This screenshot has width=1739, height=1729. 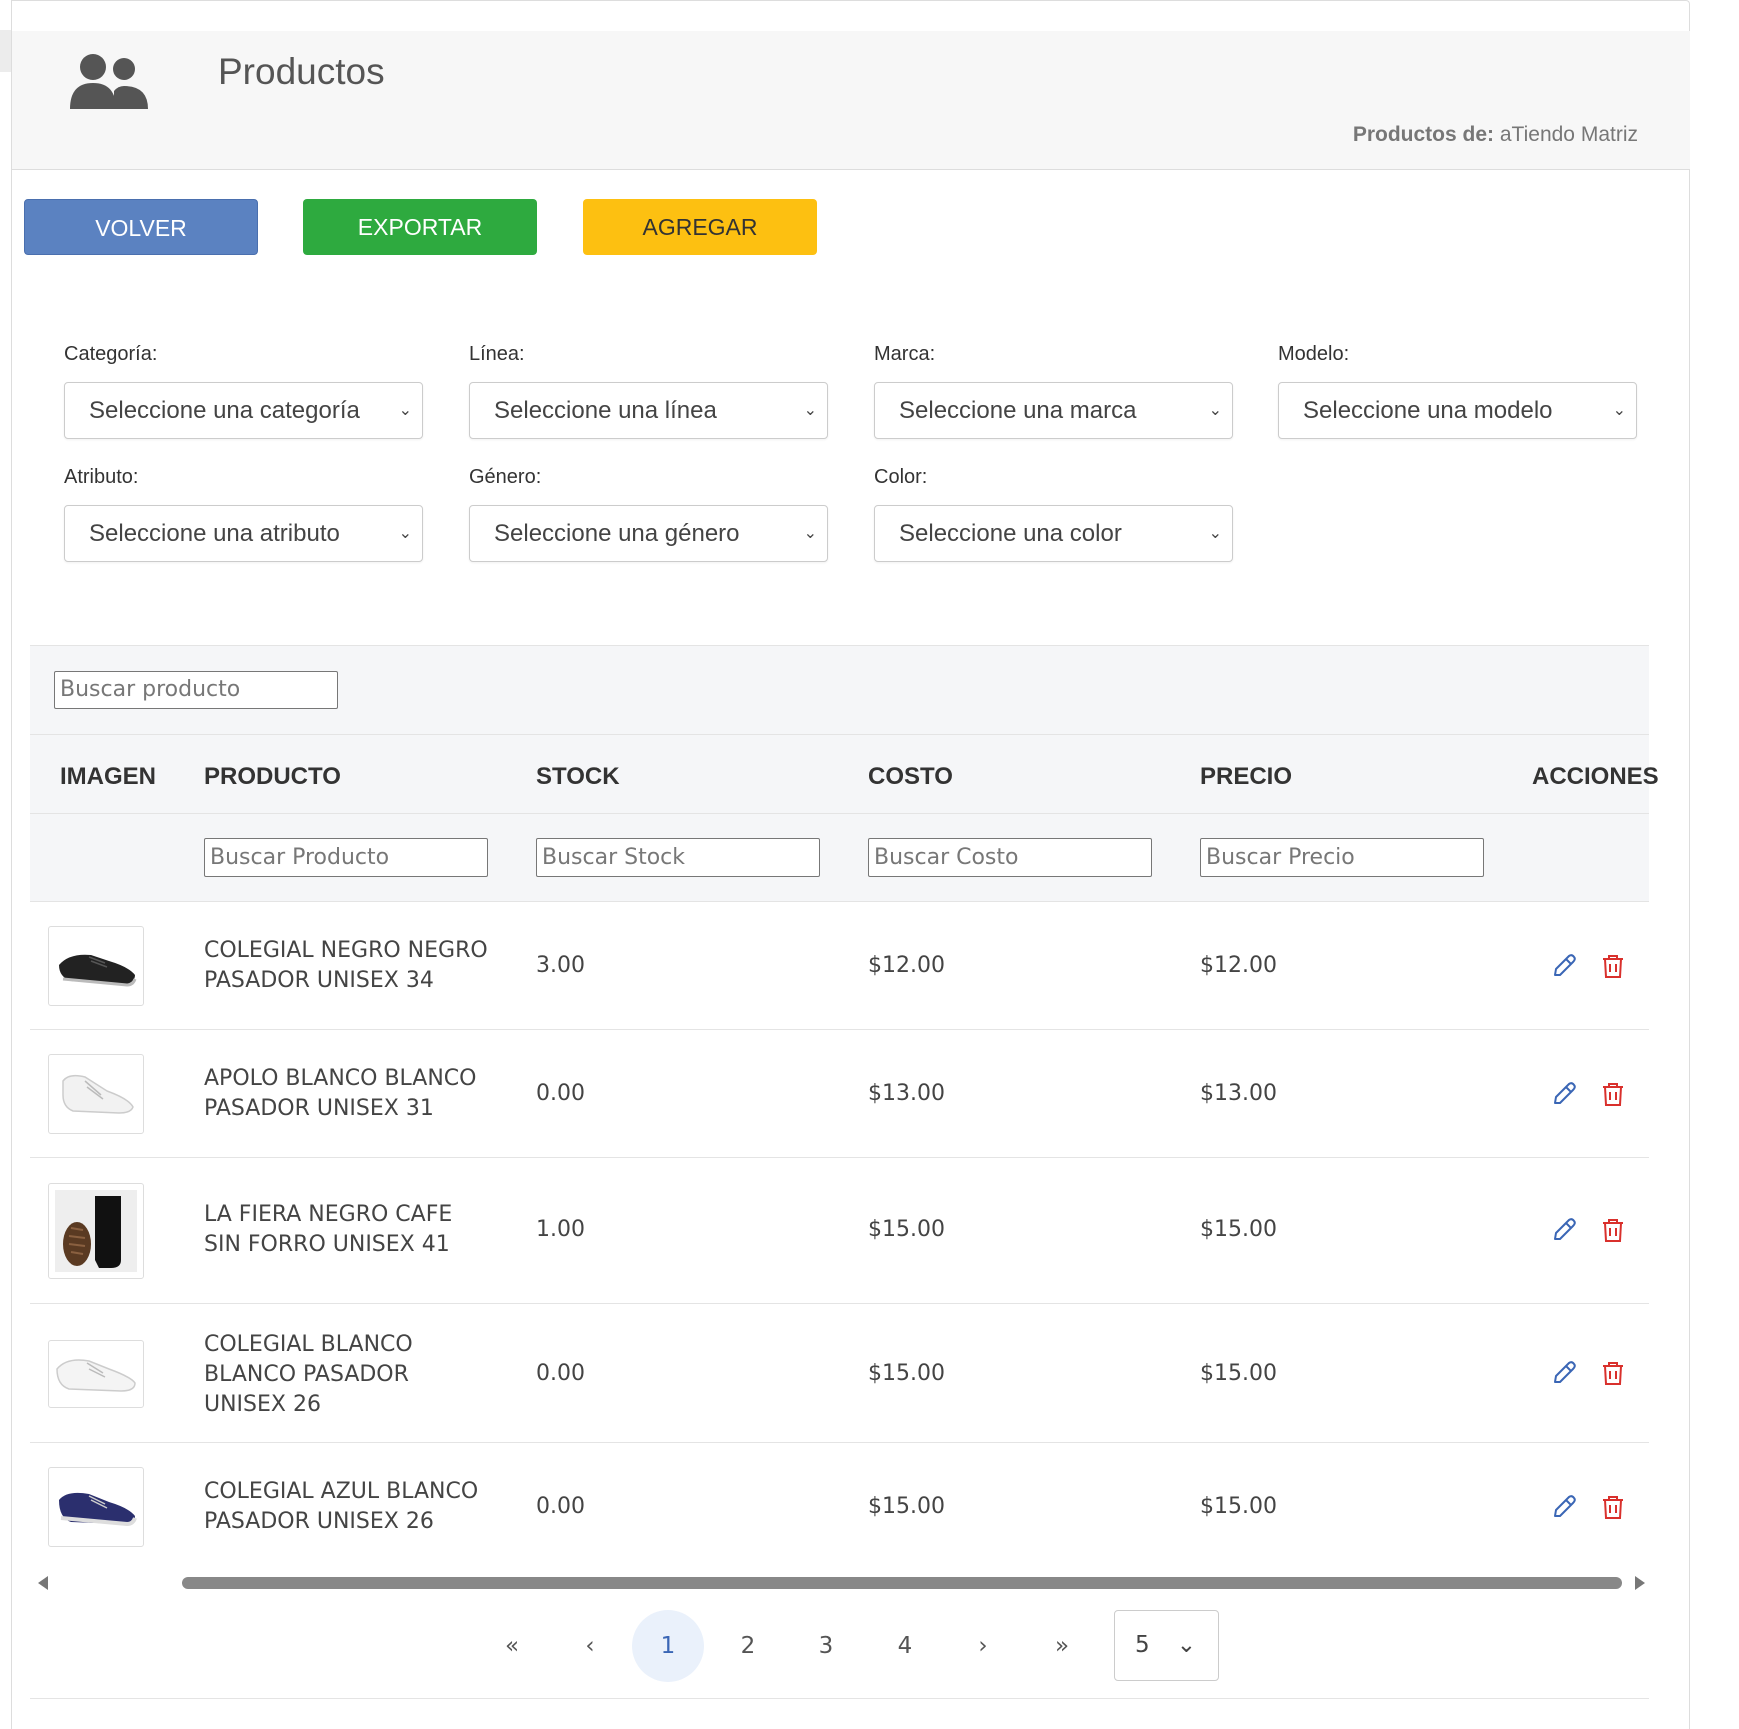 I want to click on scroll-right-arrow-icon, so click(x=1640, y=1583).